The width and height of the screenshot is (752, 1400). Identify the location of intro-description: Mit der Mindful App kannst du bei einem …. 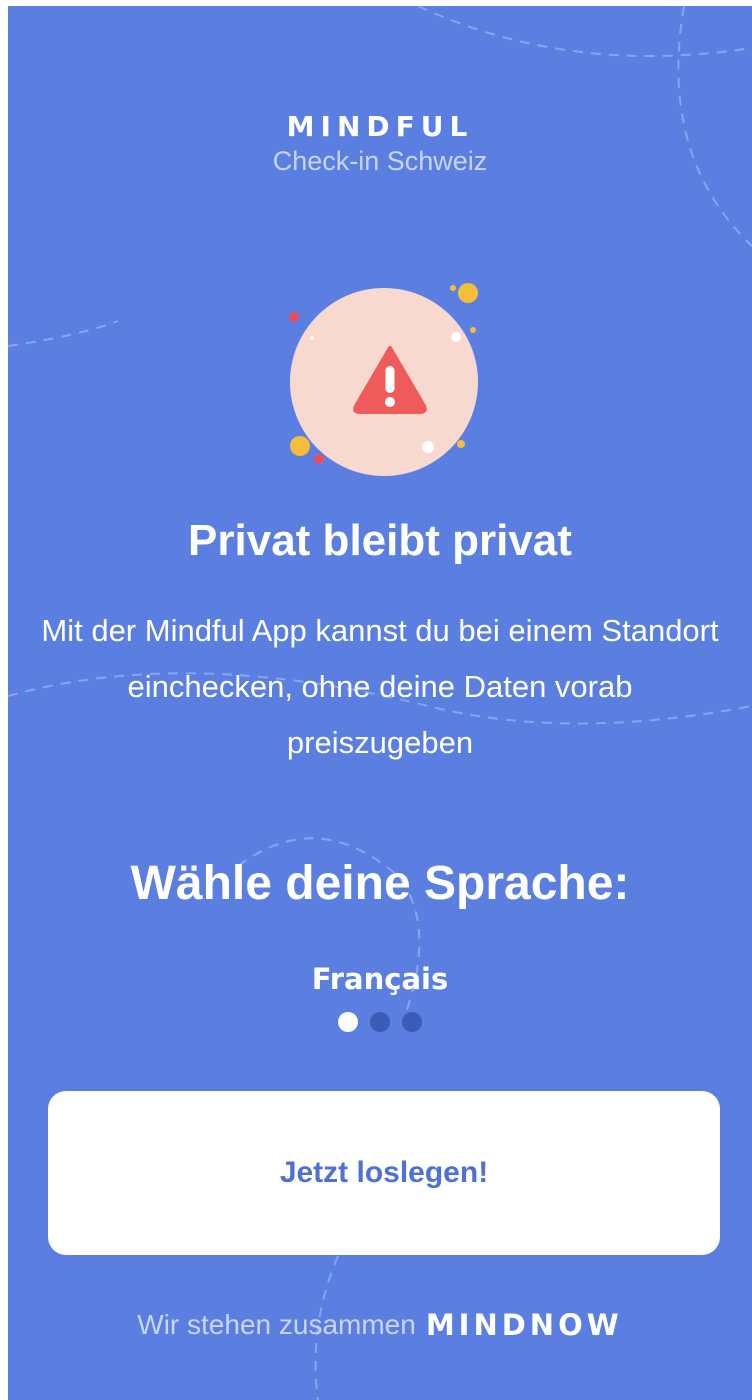
(380, 686).